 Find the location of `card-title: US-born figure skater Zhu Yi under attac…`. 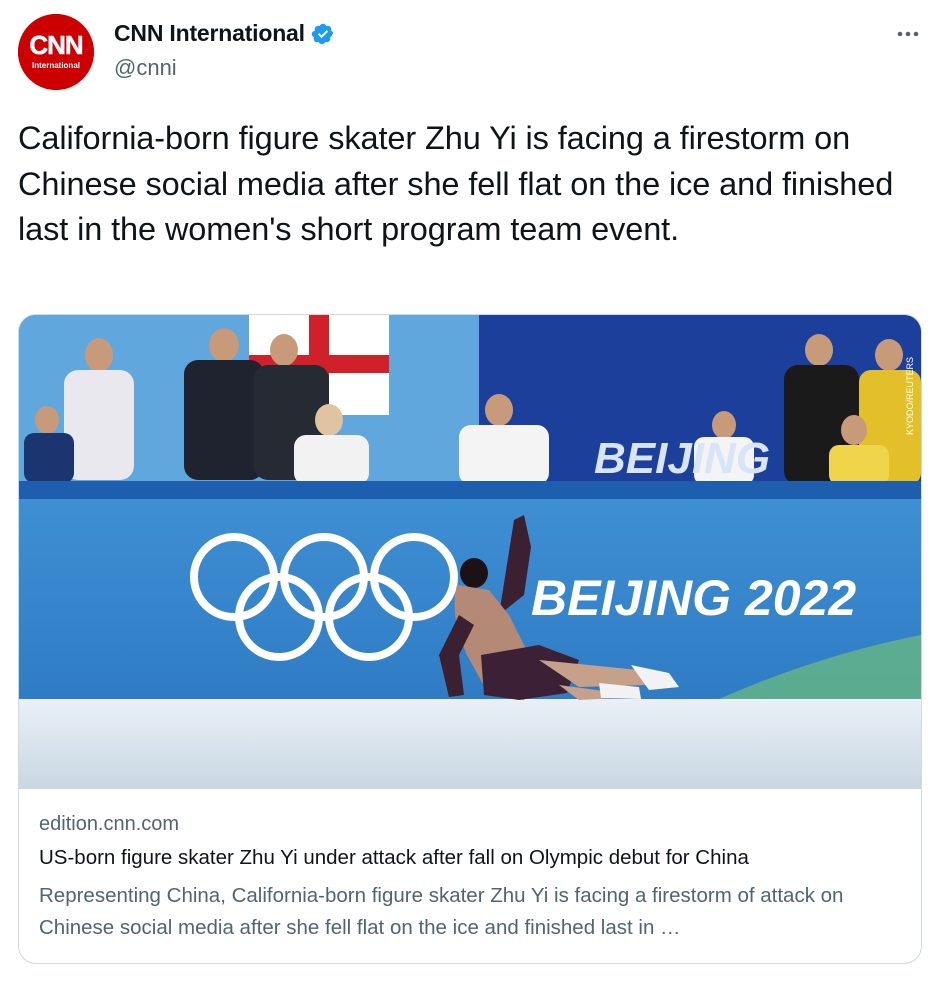

card-title: US-born figure skater Zhu Yi under attac… is located at coordinates (394, 858).